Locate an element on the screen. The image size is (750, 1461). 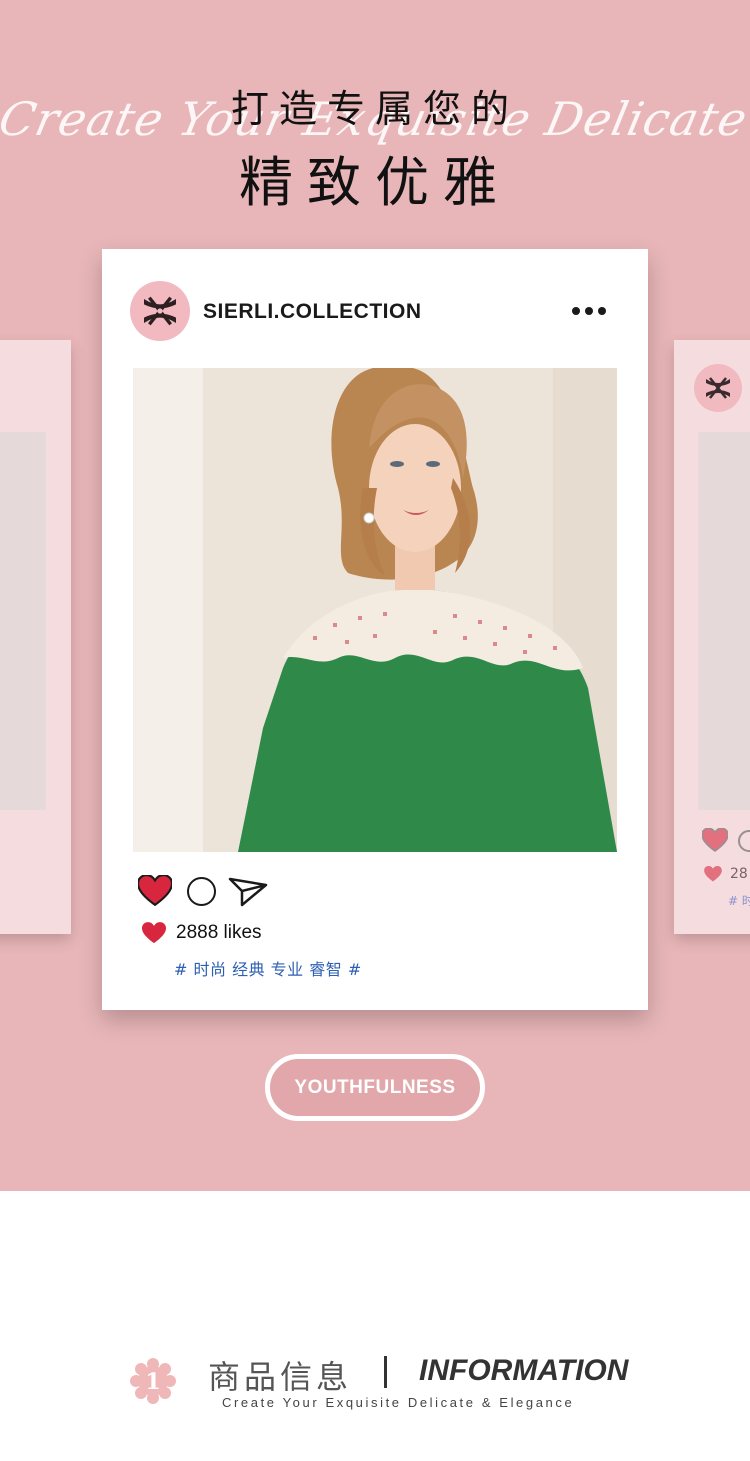
info-title-en: INFORMATION is located at coordinates (524, 1370).